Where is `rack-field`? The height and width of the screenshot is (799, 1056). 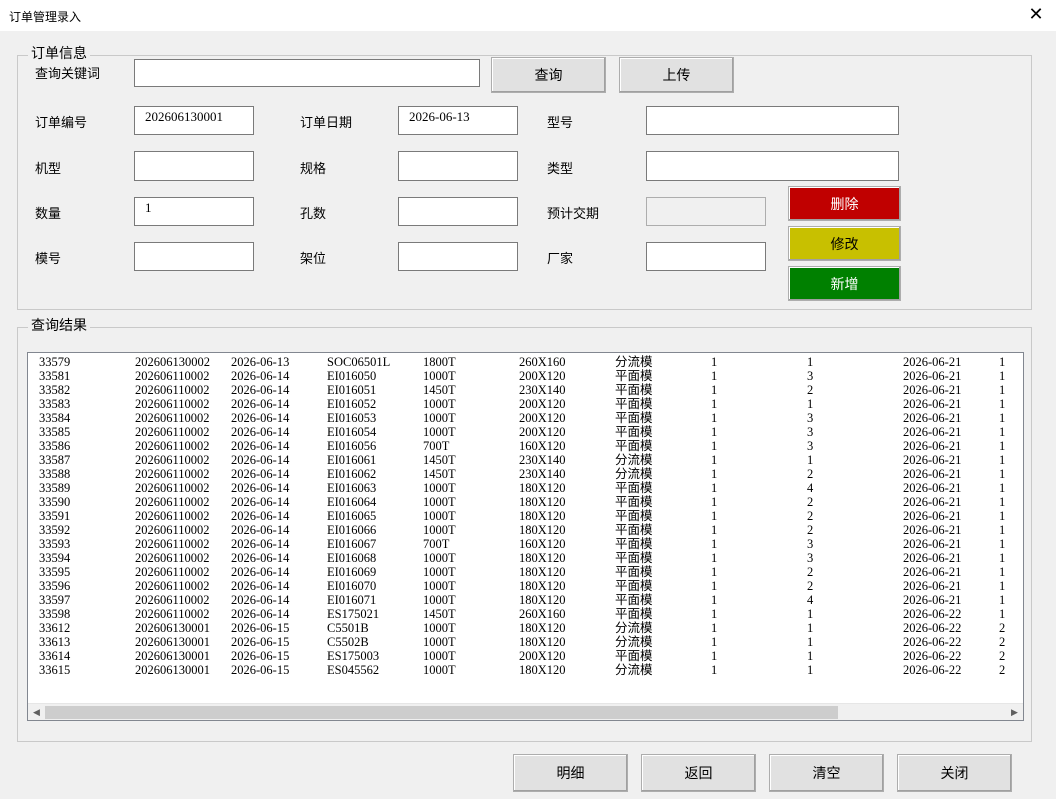 rack-field is located at coordinates (458, 256).